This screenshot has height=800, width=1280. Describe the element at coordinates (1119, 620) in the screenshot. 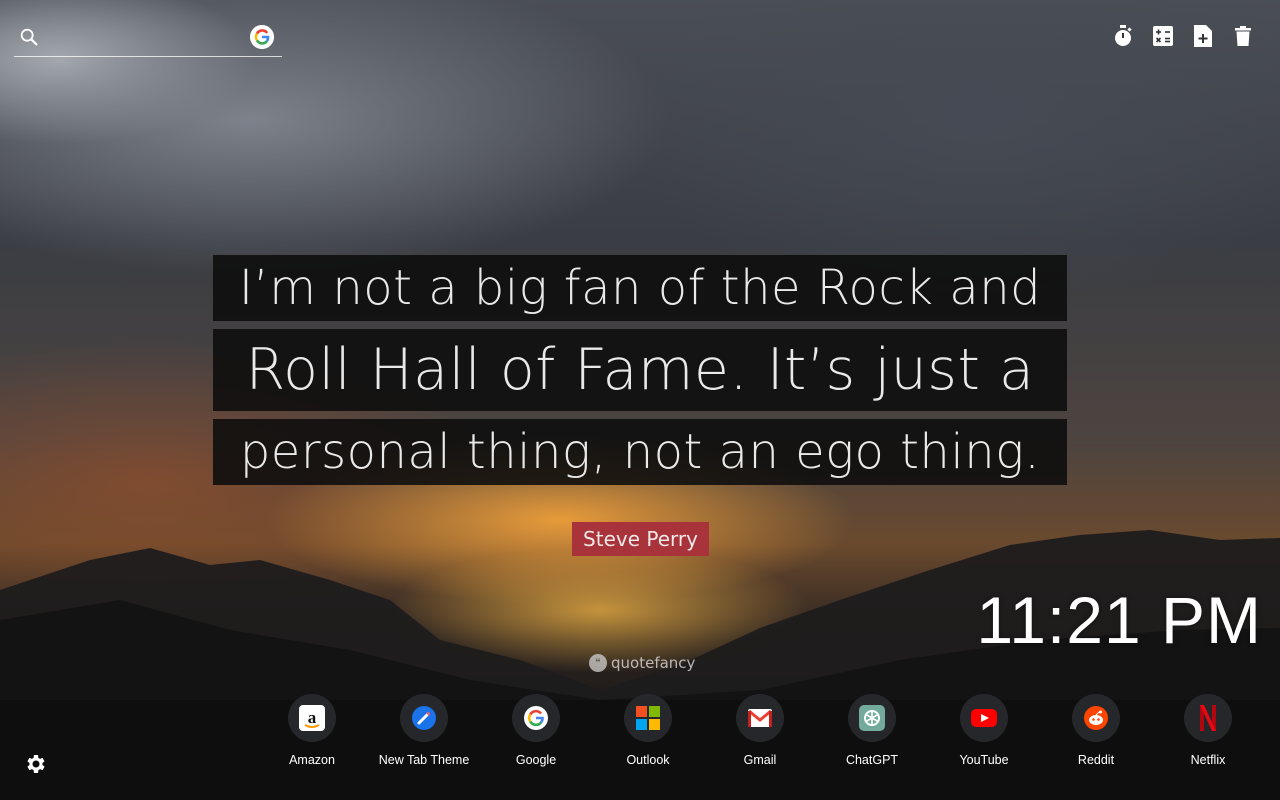

I see `clock: 11:21 PM` at that location.